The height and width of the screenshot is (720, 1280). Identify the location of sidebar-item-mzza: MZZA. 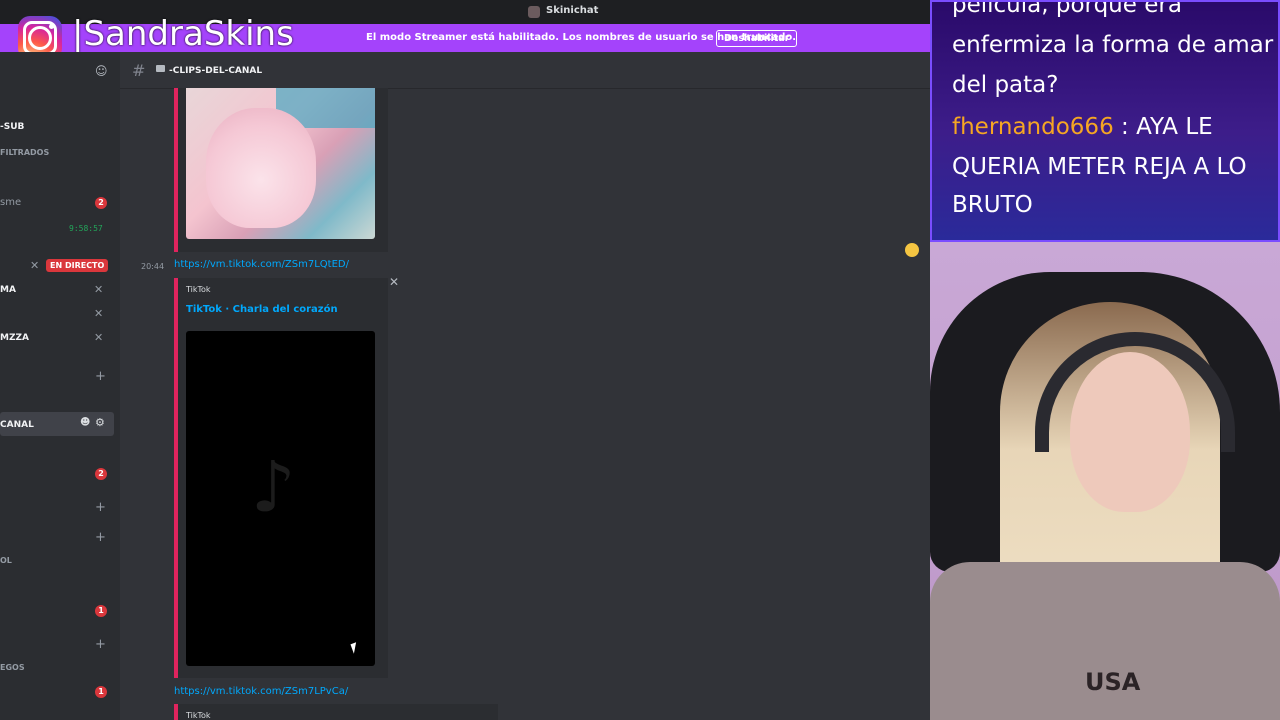
(14, 338).